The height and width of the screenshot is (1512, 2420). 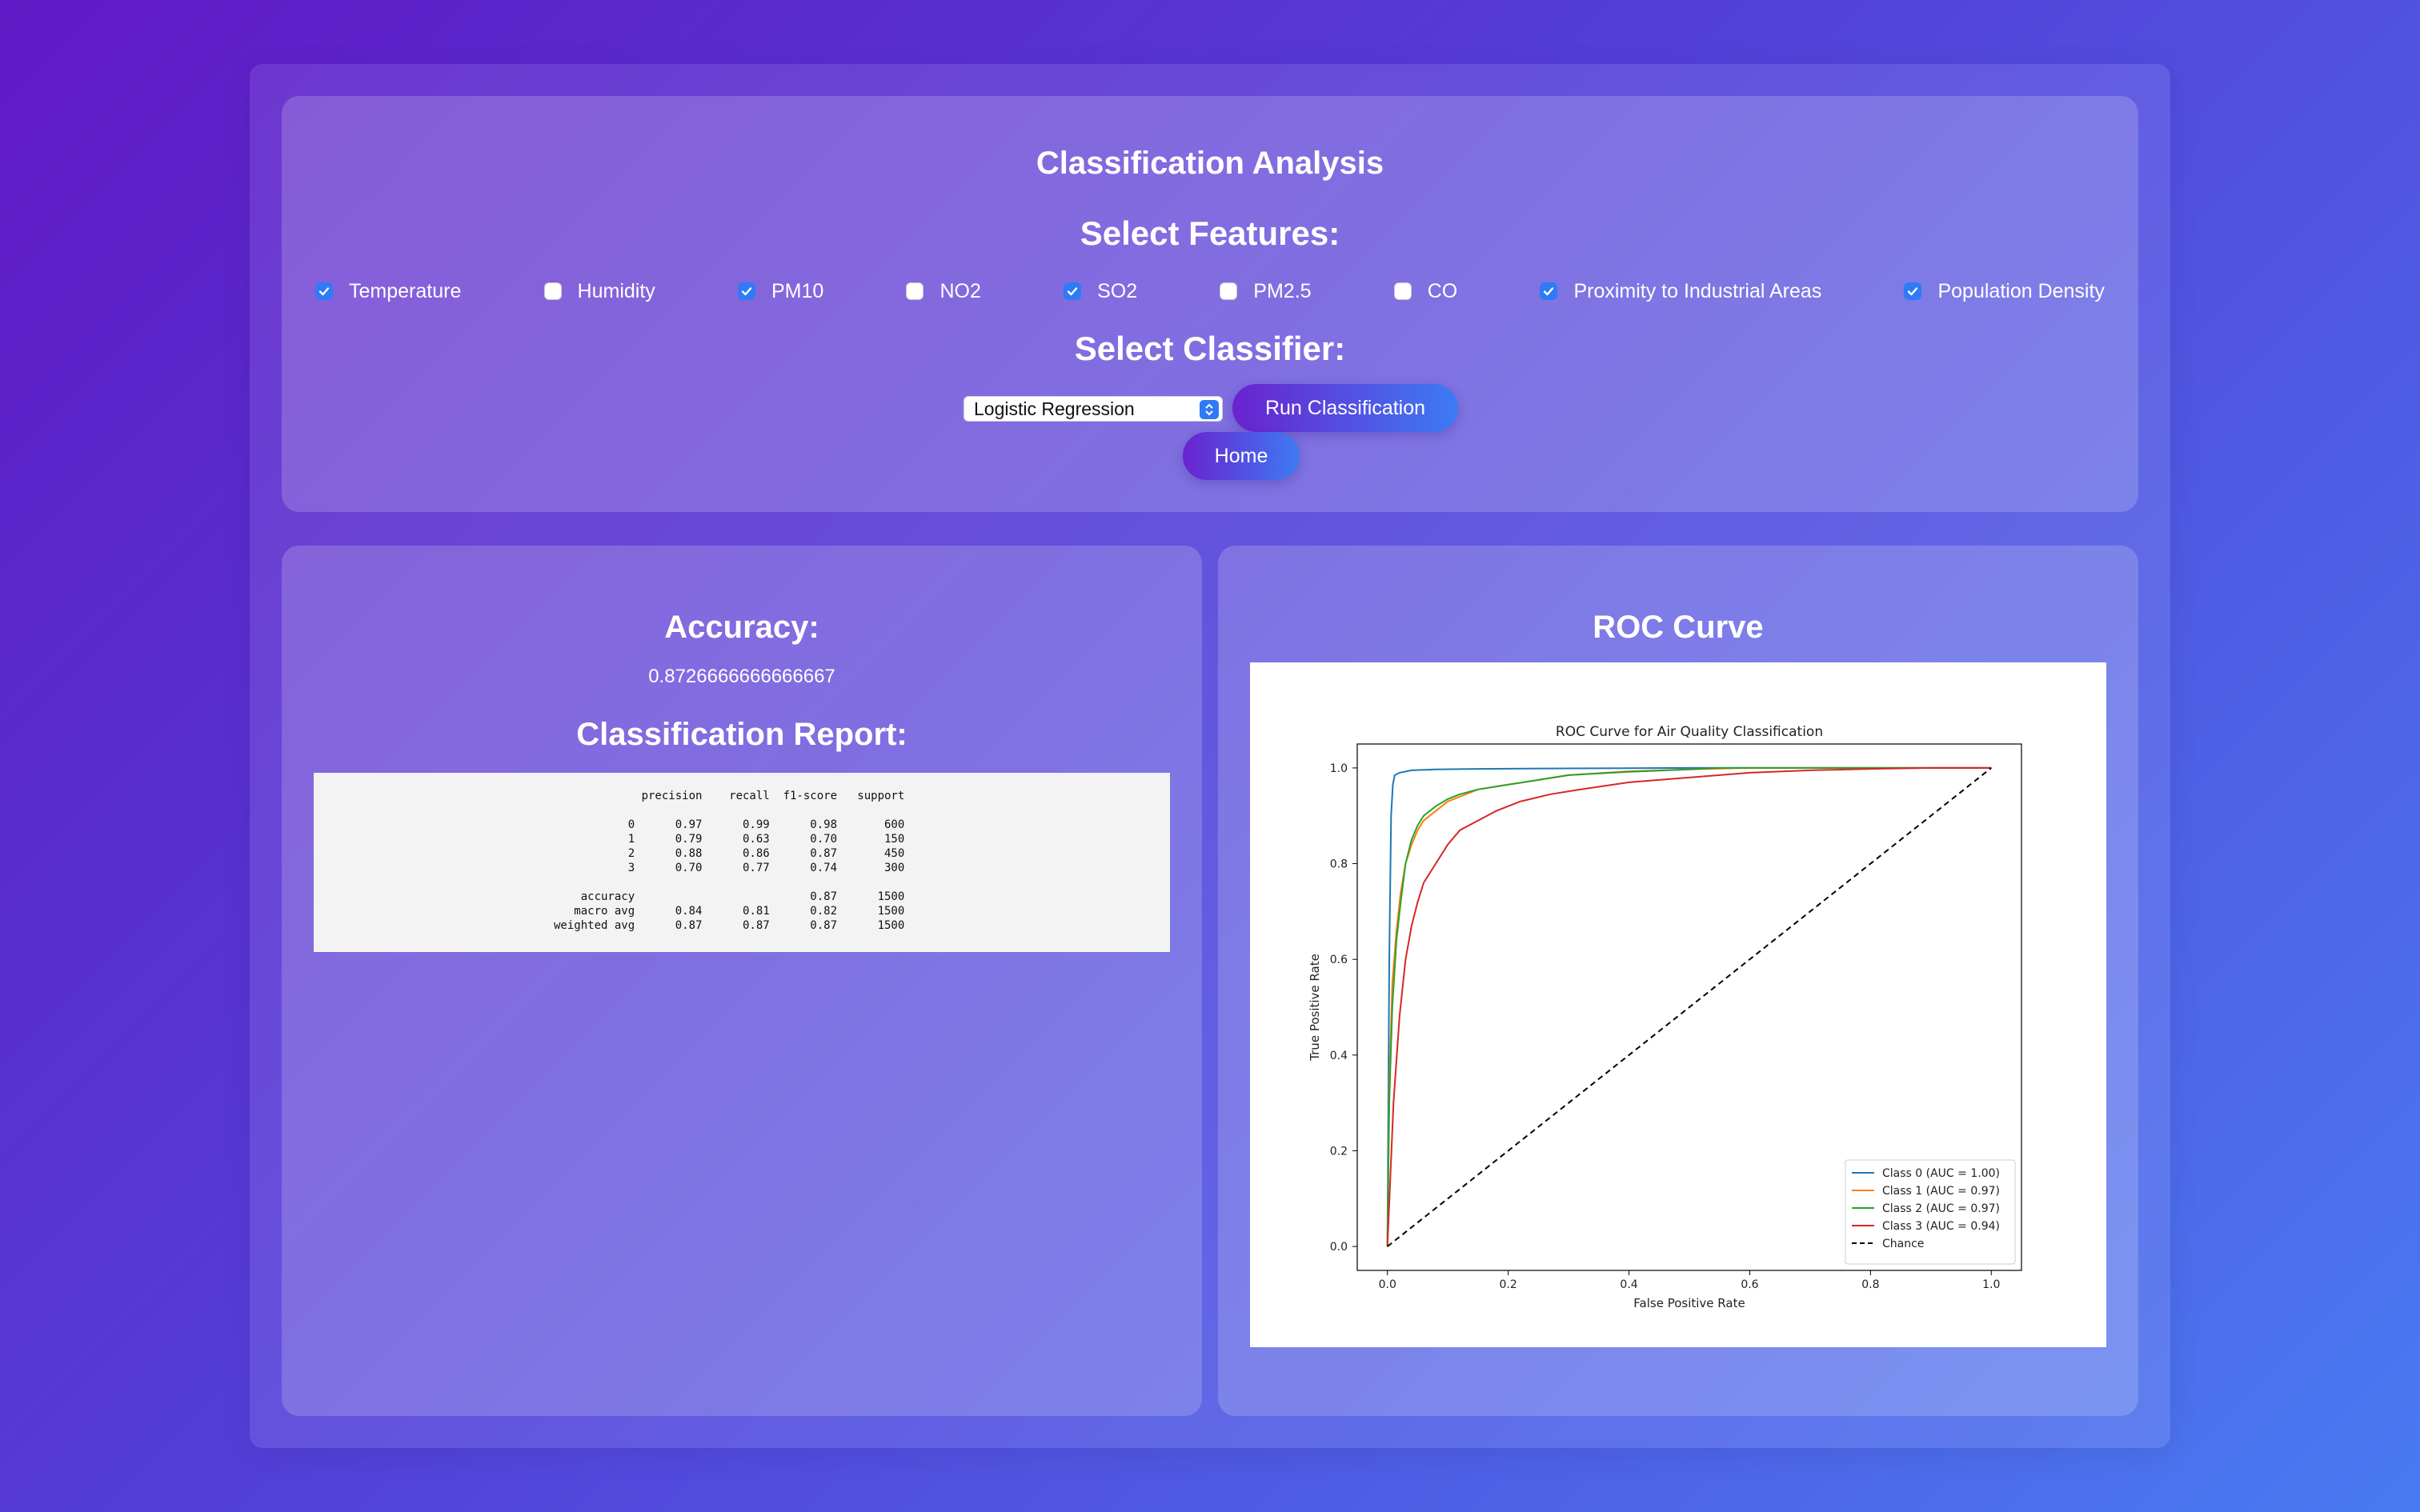 I want to click on feature-option: Humidity, so click(x=599, y=291).